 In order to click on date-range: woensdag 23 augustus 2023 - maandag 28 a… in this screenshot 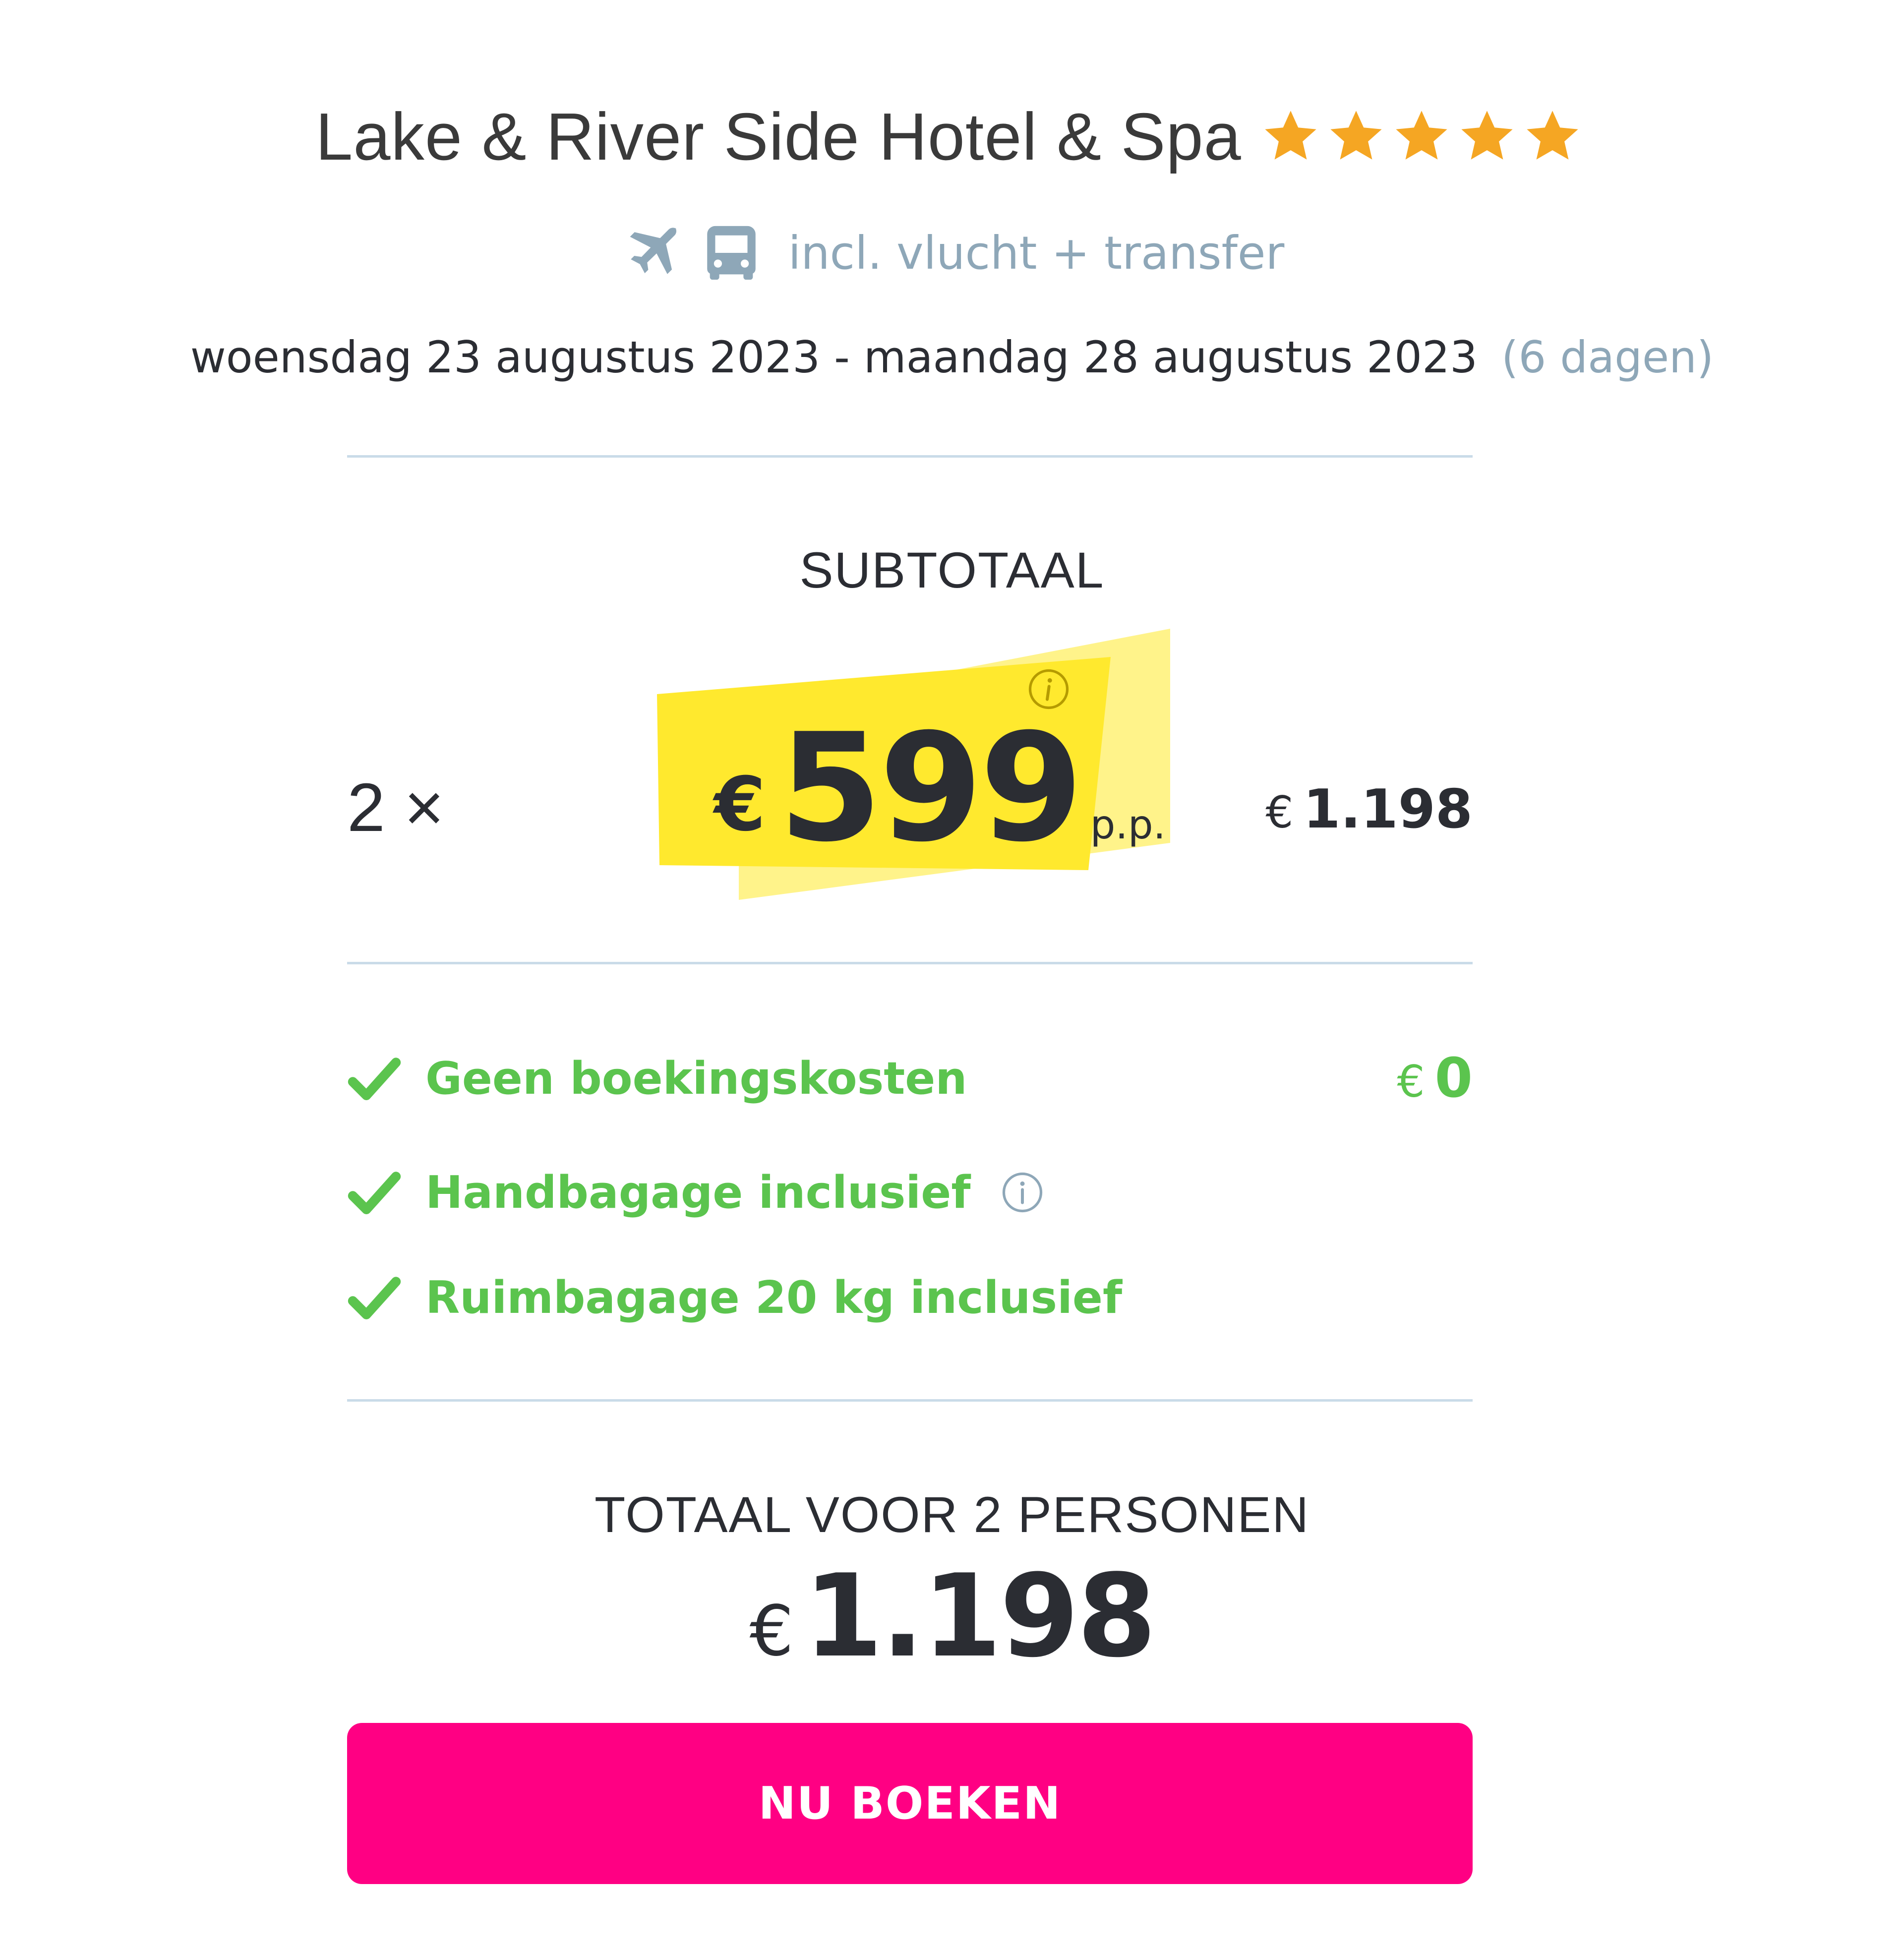, I will do `click(834, 357)`.